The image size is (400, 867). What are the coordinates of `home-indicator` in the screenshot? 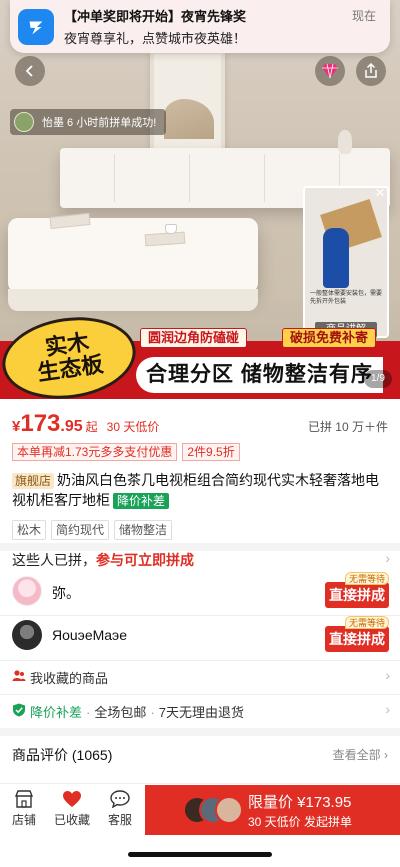 It's located at (200, 854).